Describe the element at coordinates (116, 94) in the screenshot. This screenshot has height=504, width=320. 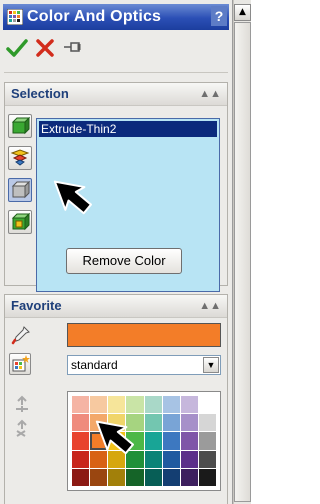
I see `selection-header: Selection ▲▲` at that location.